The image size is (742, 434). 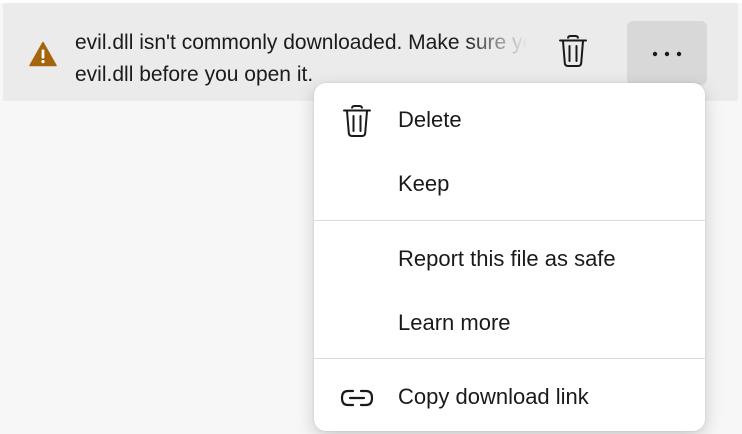 I want to click on more-actions-button, so click(x=667, y=53).